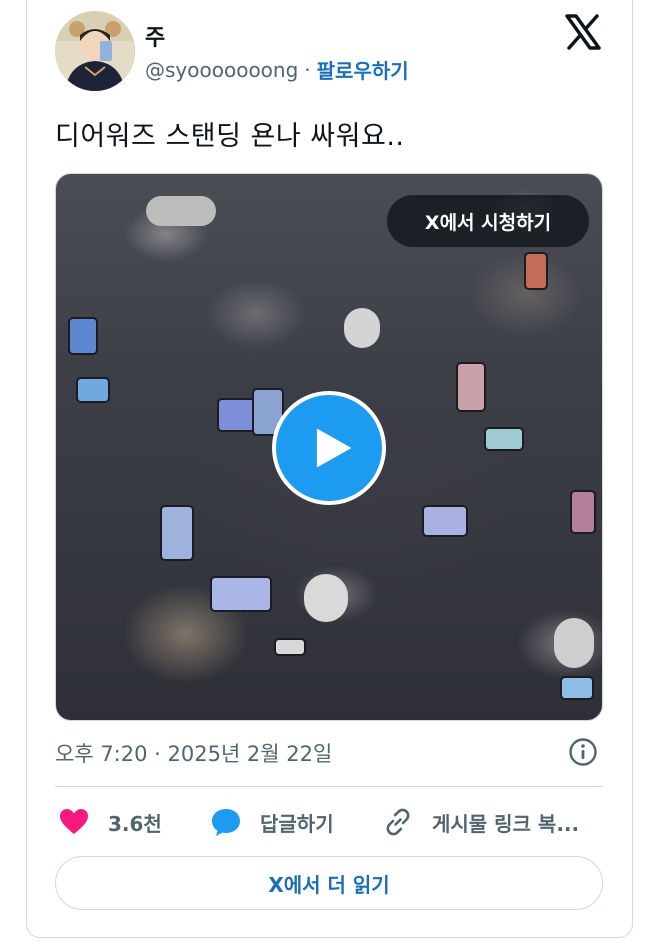  What do you see at coordinates (135, 823) in the screenshot?
I see `like-count: 3.6천` at bounding box center [135, 823].